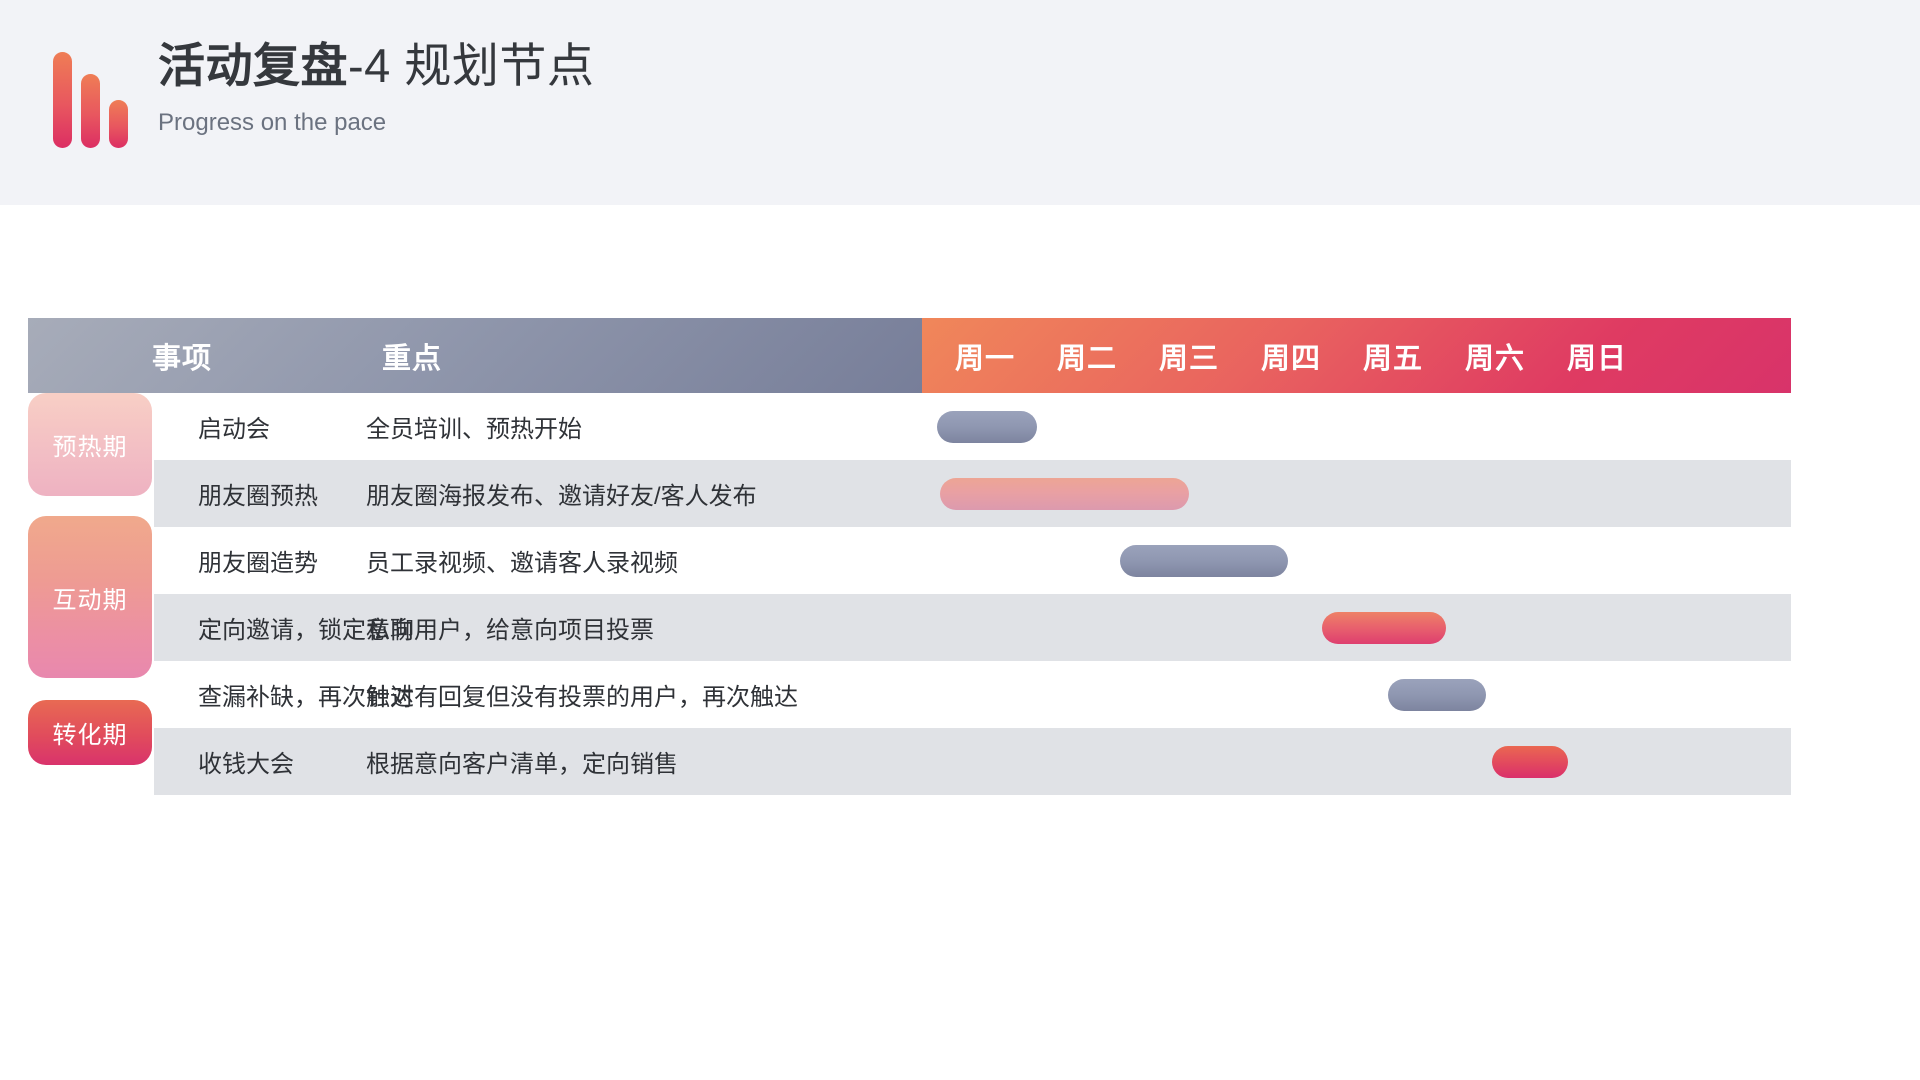 This screenshot has height=1080, width=1920. I want to click on bar-chart-logo-icon, so click(91, 98).